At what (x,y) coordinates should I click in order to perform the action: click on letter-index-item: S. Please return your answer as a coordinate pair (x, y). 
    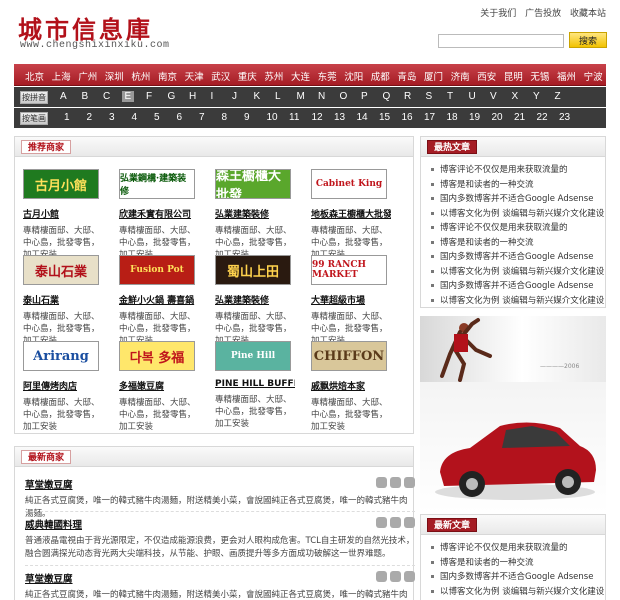
    Looking at the image, I should click on (429, 96).